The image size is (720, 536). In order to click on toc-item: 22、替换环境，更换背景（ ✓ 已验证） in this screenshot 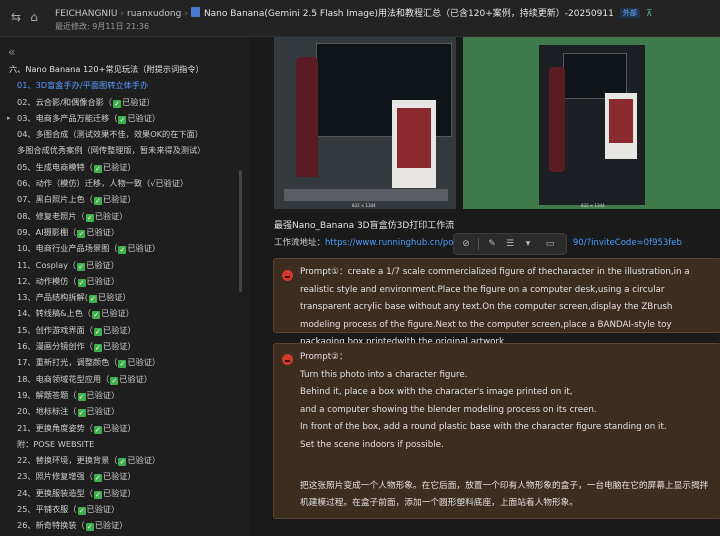, I will do `click(125, 460)`.